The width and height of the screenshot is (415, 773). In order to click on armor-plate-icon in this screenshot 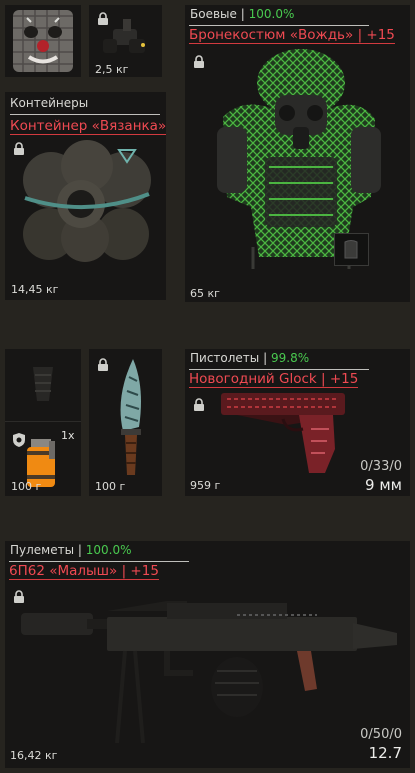, I will do `click(351, 249)`.